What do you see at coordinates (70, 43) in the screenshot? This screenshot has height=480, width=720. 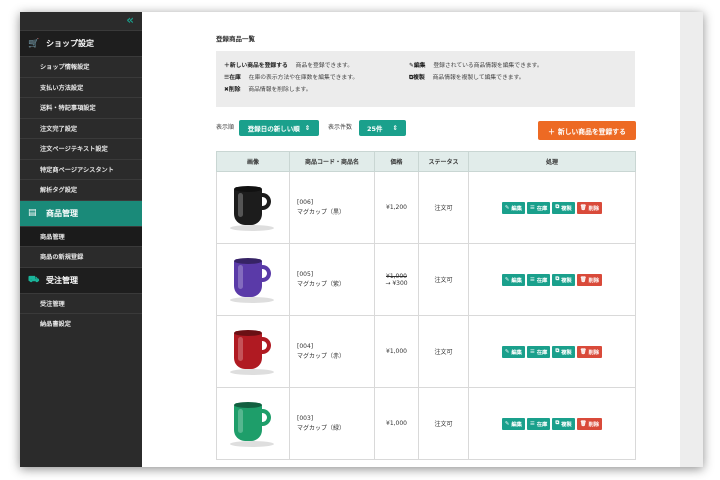 I see `sidebar-section-label: ショップ設定` at bounding box center [70, 43].